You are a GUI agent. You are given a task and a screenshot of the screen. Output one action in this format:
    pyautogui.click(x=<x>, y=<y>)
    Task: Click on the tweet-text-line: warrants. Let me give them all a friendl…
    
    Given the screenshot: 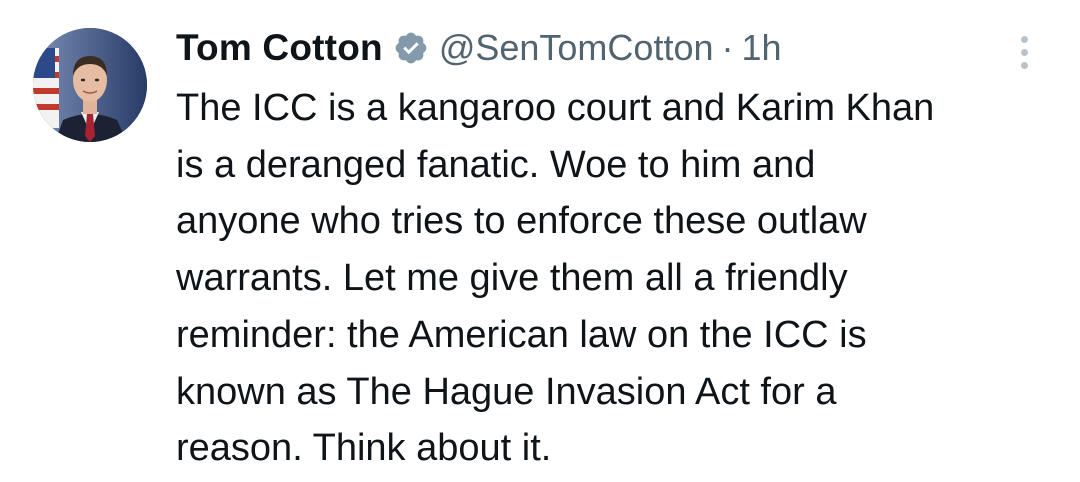 What is the action you would take?
    pyautogui.click(x=512, y=278)
    